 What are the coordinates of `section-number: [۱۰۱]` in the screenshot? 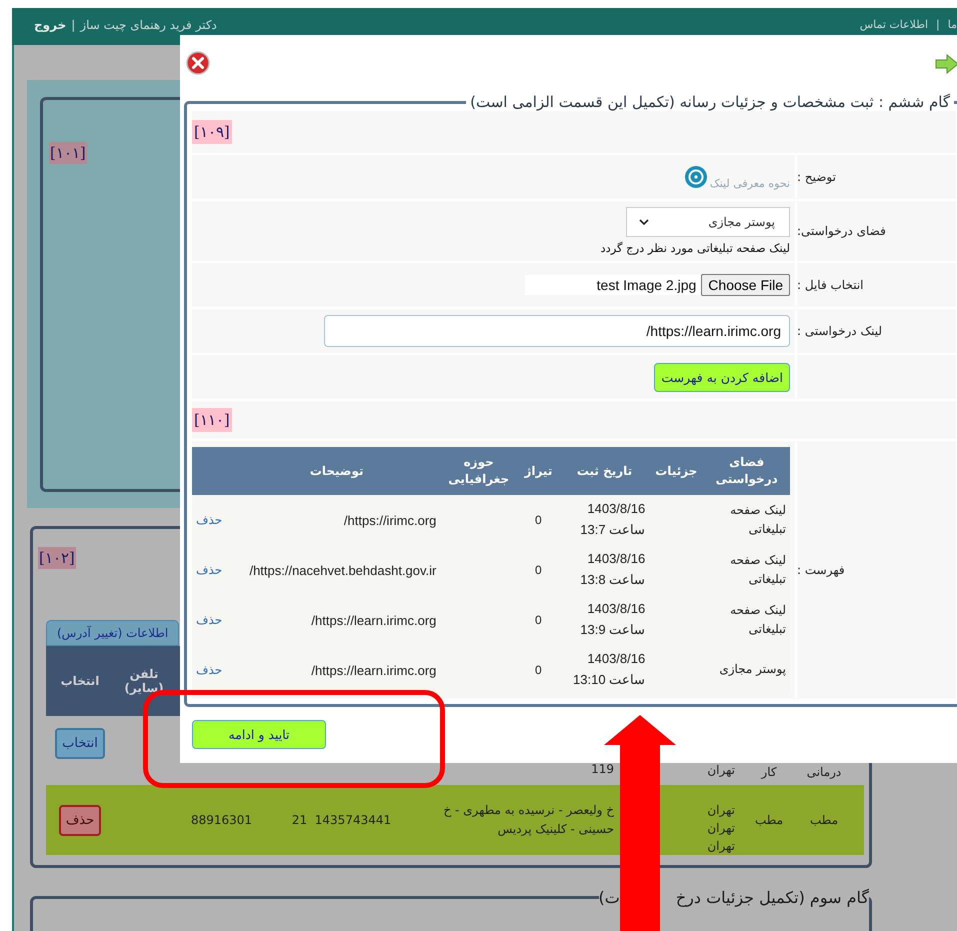 It's located at (68, 153).